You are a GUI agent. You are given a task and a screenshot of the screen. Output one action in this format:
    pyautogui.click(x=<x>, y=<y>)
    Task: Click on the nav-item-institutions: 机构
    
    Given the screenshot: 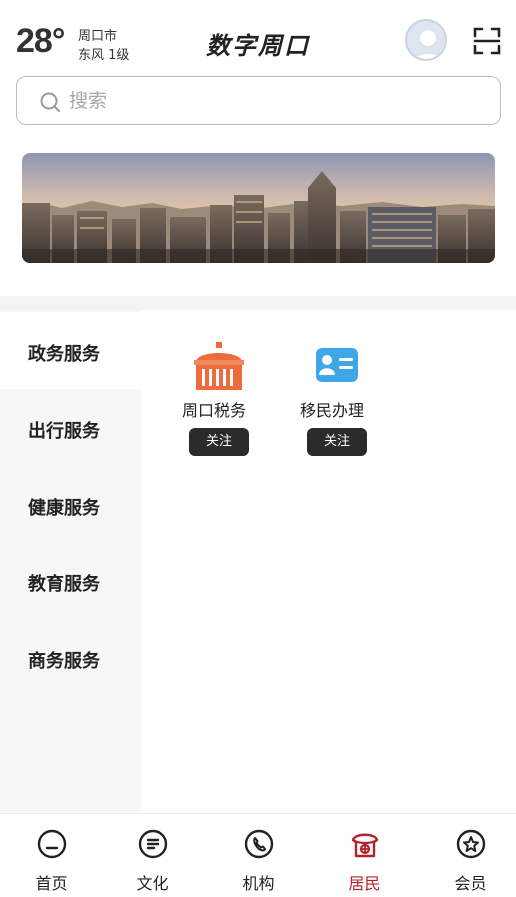 What is the action you would take?
    pyautogui.click(x=258, y=855)
    